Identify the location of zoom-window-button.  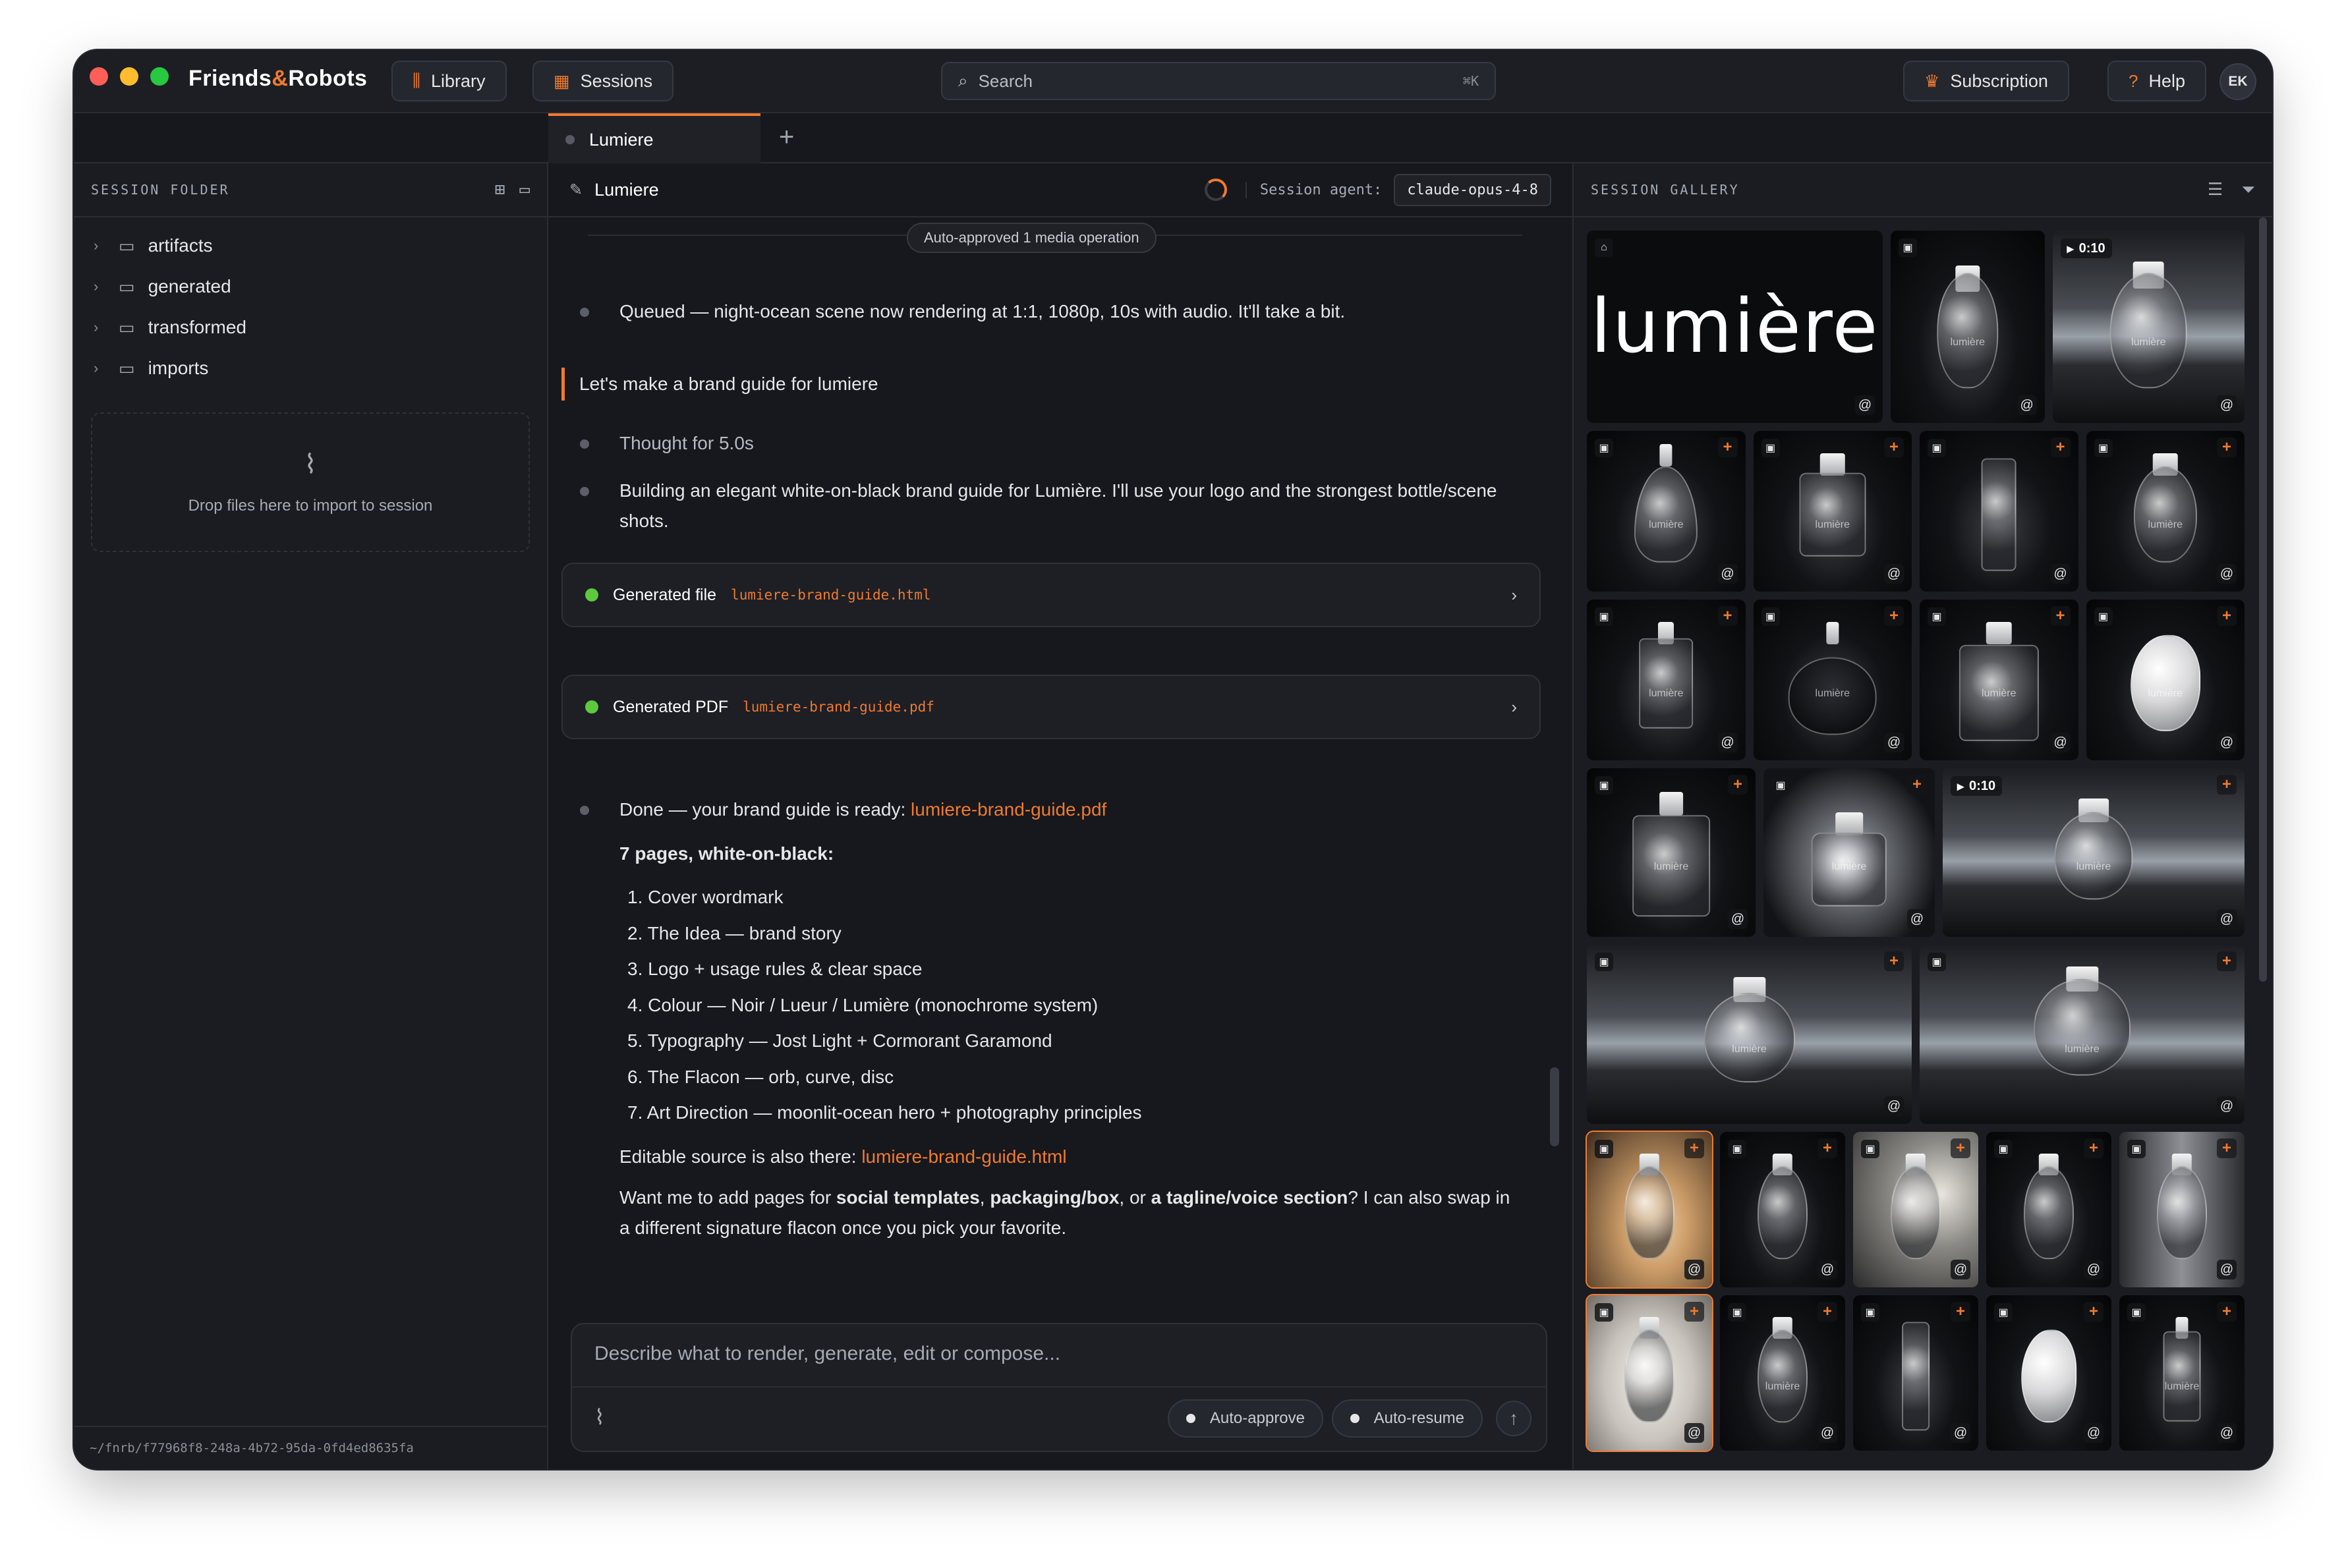
(159, 76).